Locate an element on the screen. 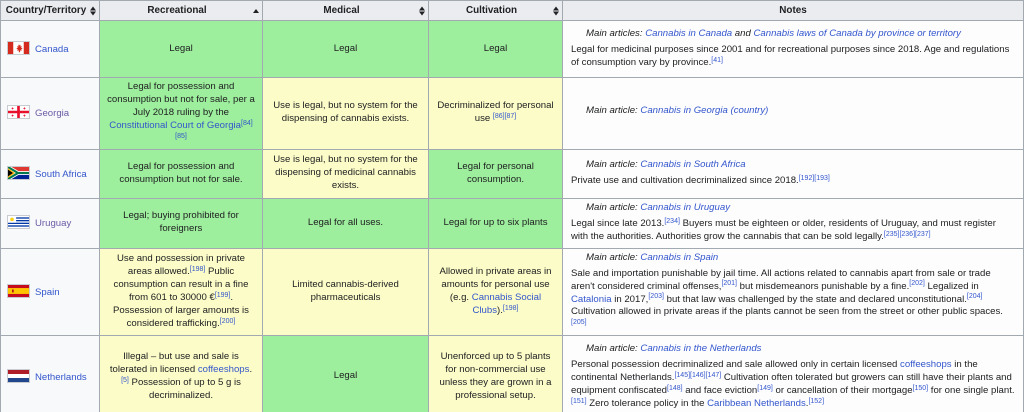 Image resolution: width=1024 pixels, height=412 pixels. spain-flag-icon is located at coordinates (18, 291).